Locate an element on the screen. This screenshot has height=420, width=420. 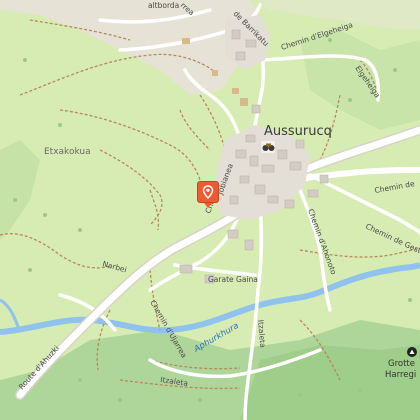
place-label-etxakokua: Etxakokua is located at coordinates (67, 152).